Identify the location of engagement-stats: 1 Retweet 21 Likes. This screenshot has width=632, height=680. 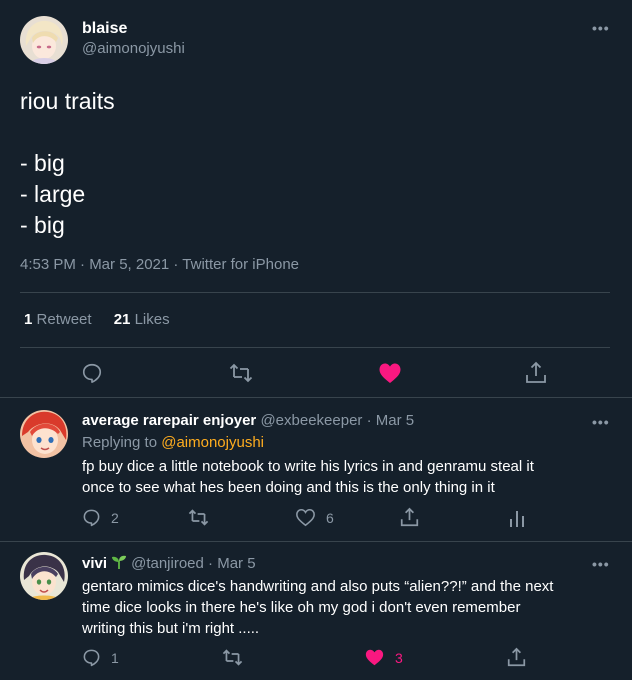
(97, 319).